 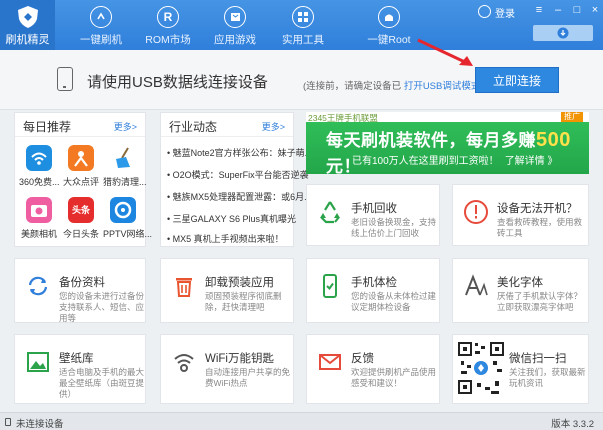 I want to click on broom-app-icon, so click(x=123, y=158).